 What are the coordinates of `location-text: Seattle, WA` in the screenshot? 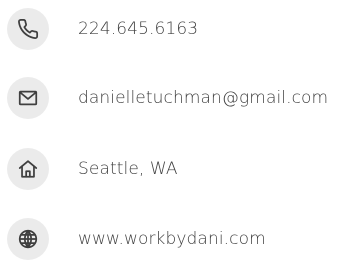 It's located at (128, 169).